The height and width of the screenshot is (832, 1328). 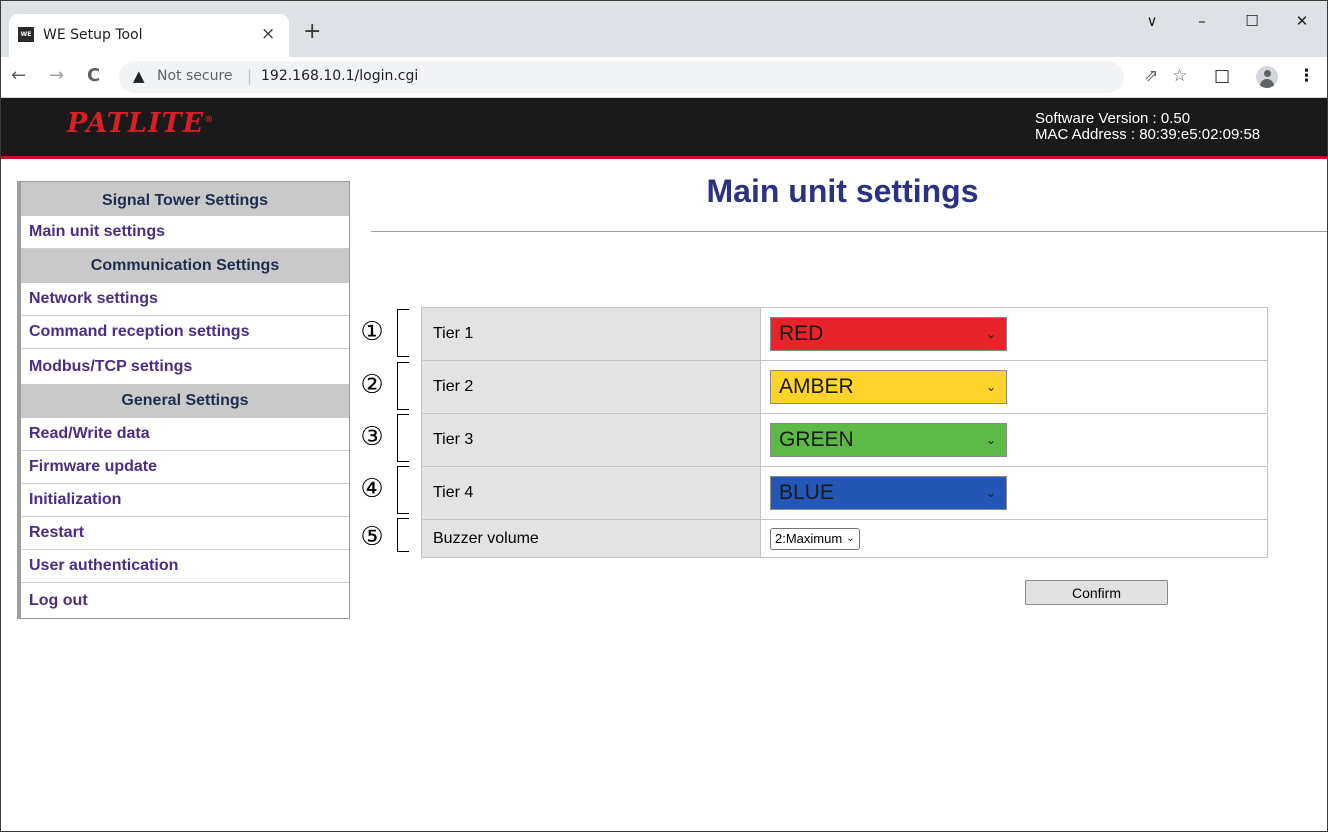 What do you see at coordinates (591, 493) in the screenshot?
I see `tier-label: Tier 4` at bounding box center [591, 493].